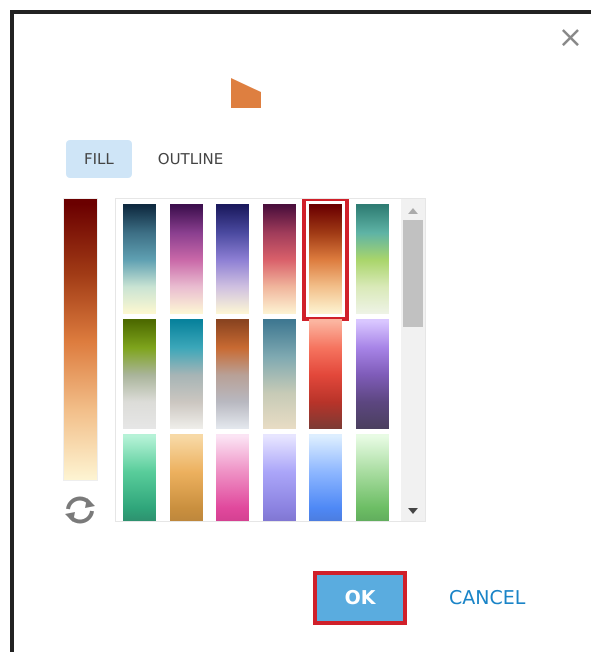 The width and height of the screenshot is (591, 652). Describe the element at coordinates (413, 360) in the screenshot. I see `scrollbar` at that location.